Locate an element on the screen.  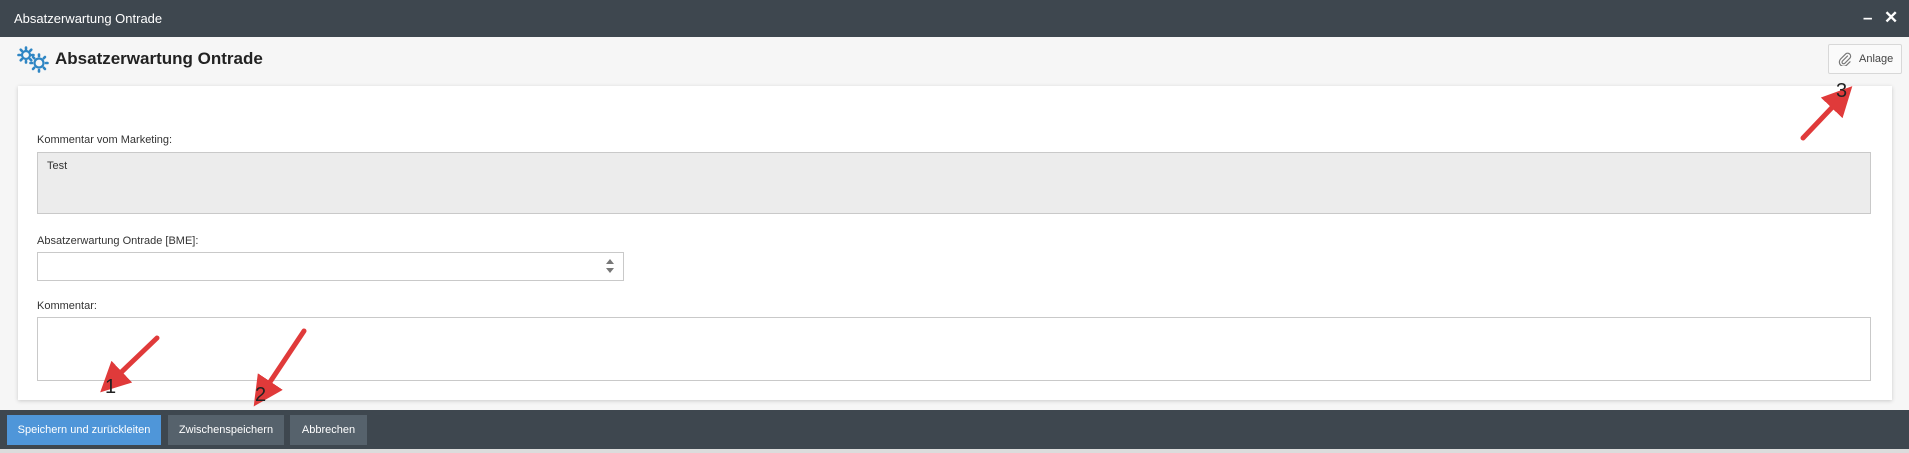
minimize-icon: – is located at coordinates (1867, 18).